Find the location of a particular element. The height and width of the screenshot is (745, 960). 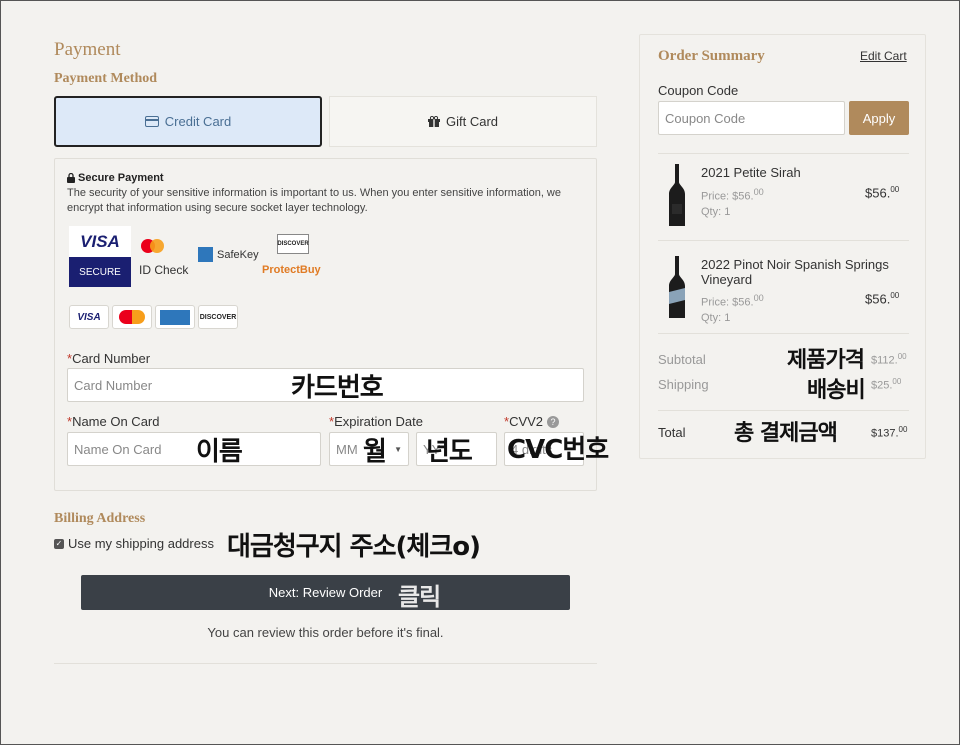

cart-item-name: 2021 Petite Sirah is located at coordinates (751, 172).